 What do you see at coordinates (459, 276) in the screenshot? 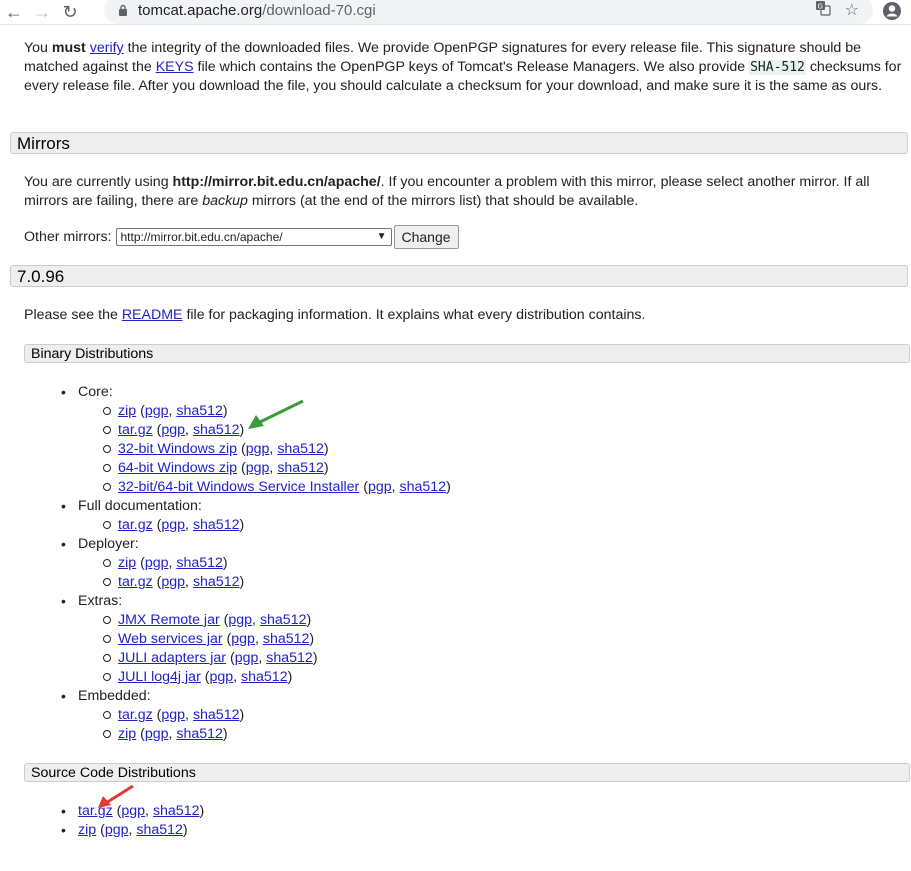
I see `version-heading: 7.0.96` at bounding box center [459, 276].